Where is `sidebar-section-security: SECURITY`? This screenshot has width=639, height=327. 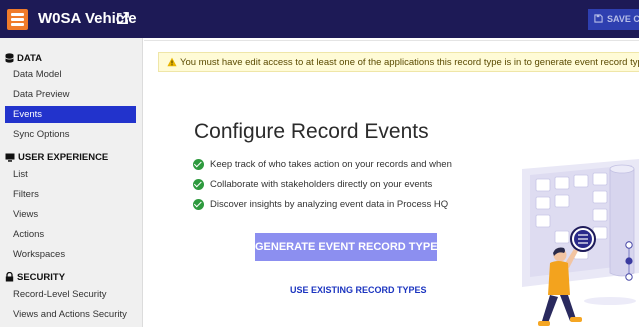
sidebar-section-security: SECURITY is located at coordinates (35, 277).